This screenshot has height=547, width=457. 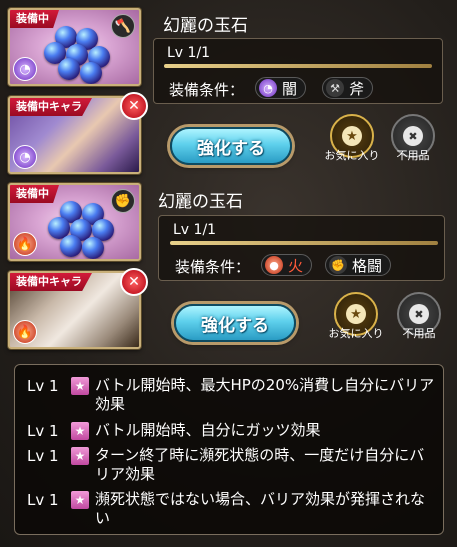 I want to click on condition-weapon-type: ⚒ 斧, so click(x=348, y=88).